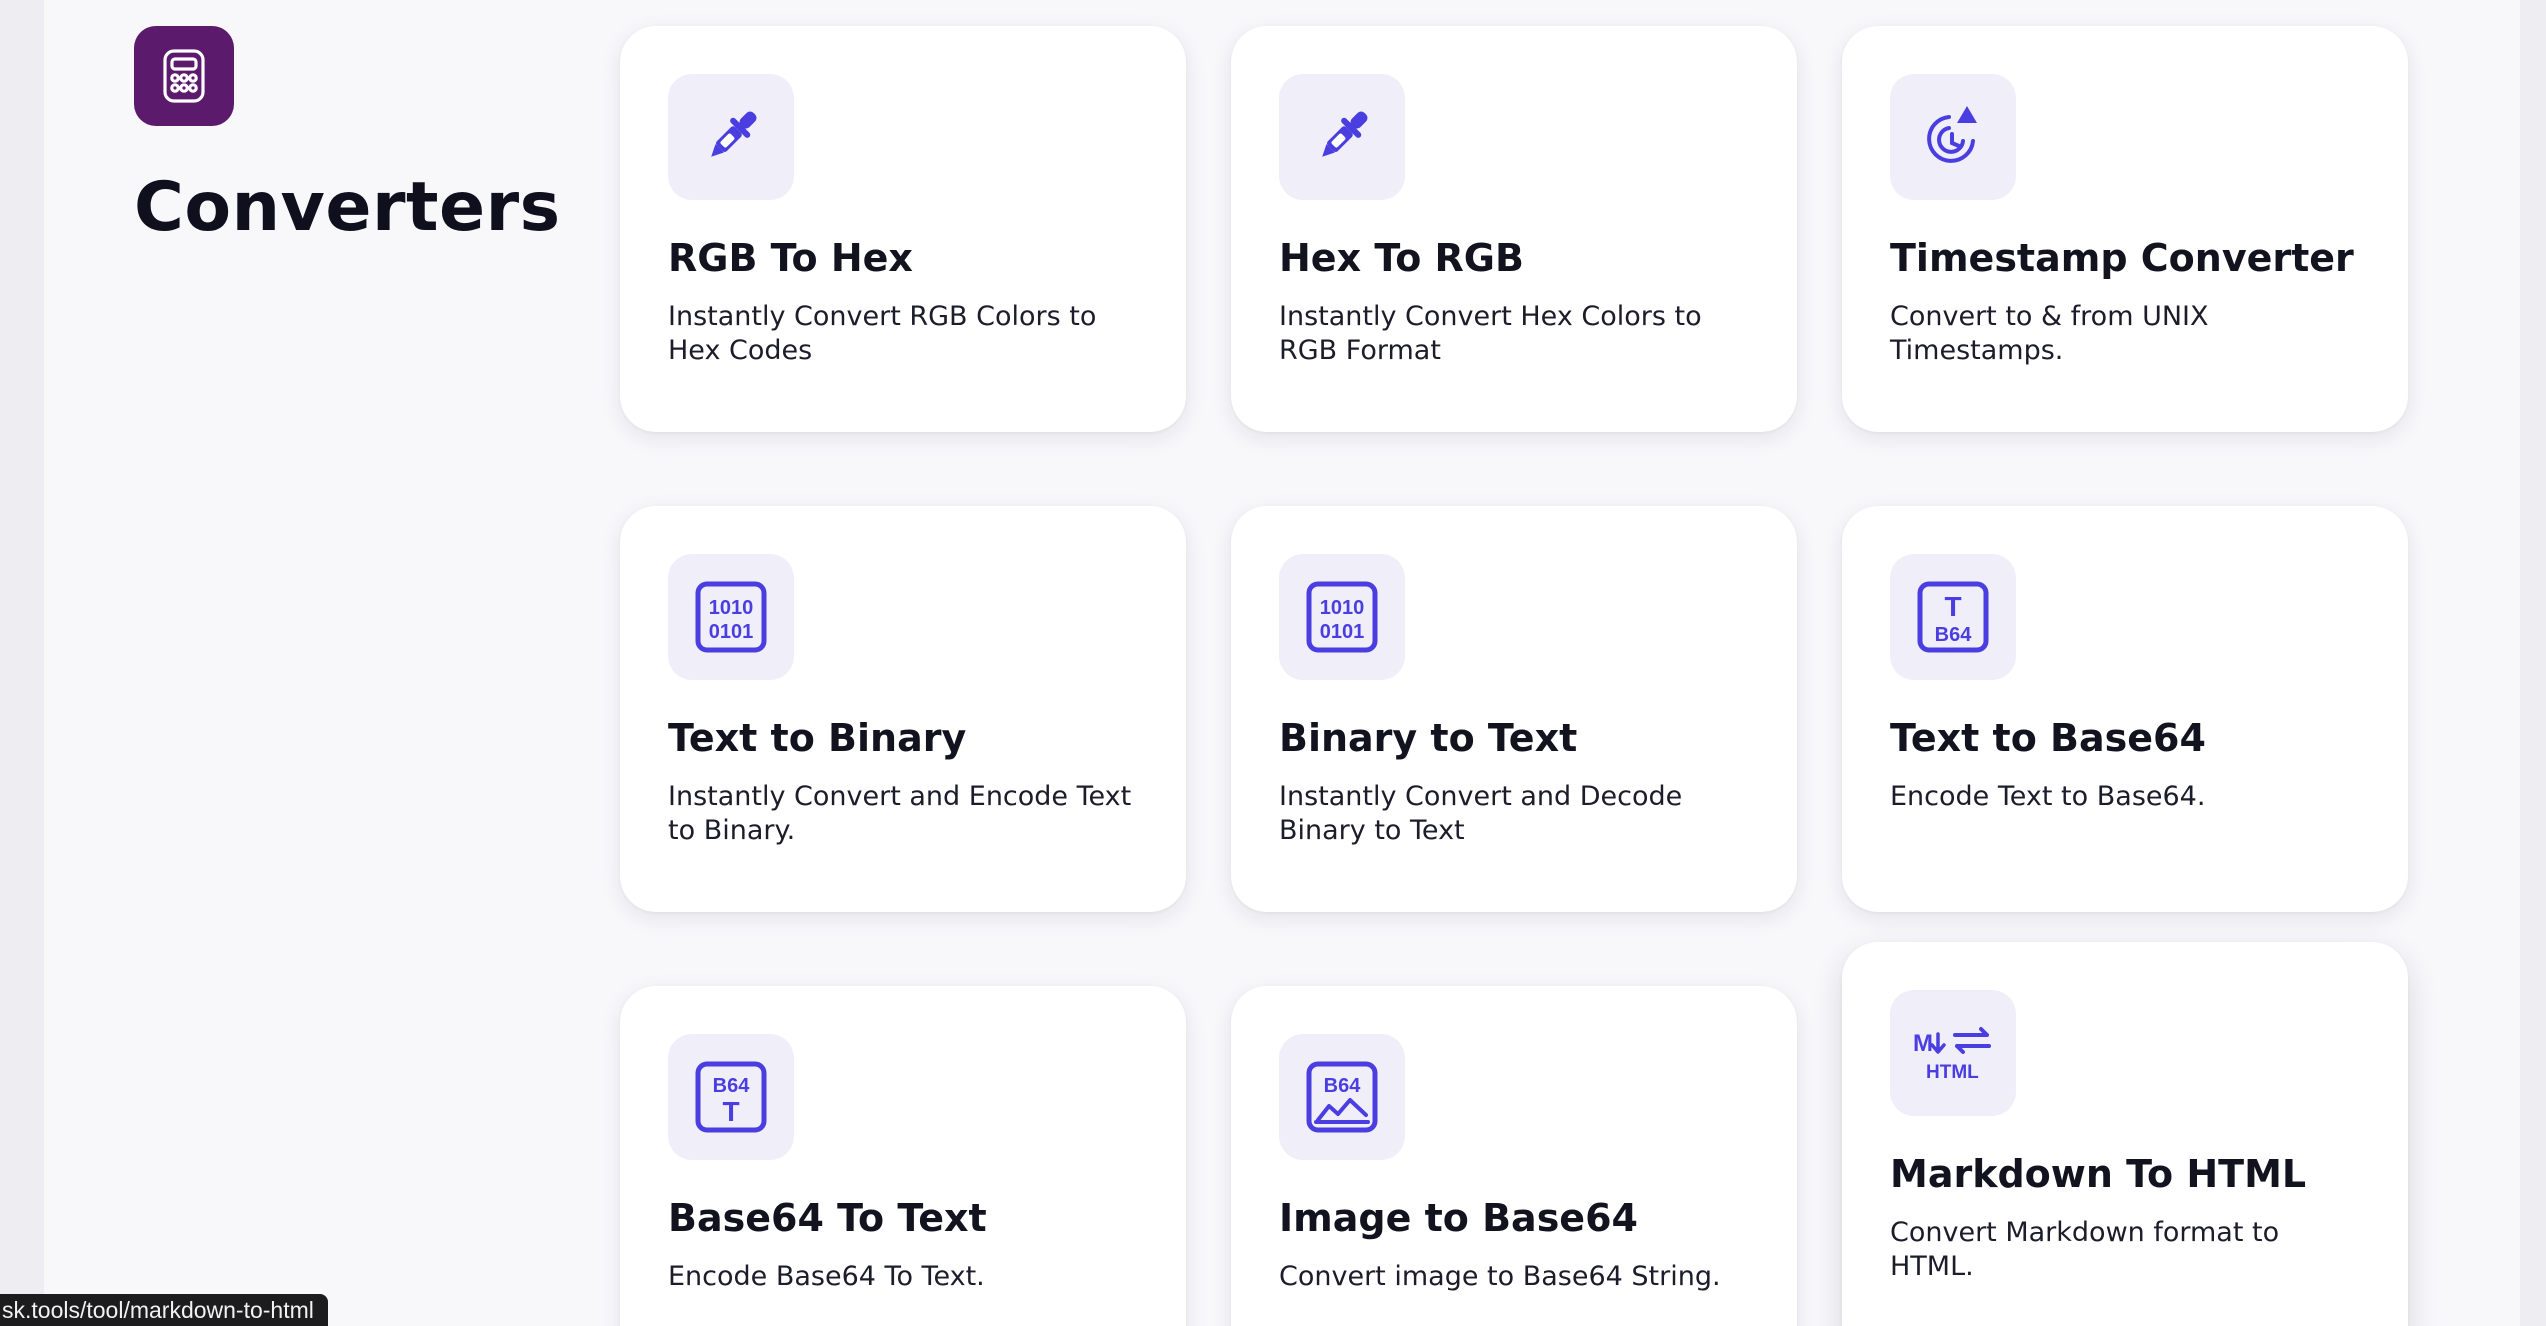  What do you see at coordinates (790, 258) in the screenshot?
I see `card-title: RGB To Hex` at bounding box center [790, 258].